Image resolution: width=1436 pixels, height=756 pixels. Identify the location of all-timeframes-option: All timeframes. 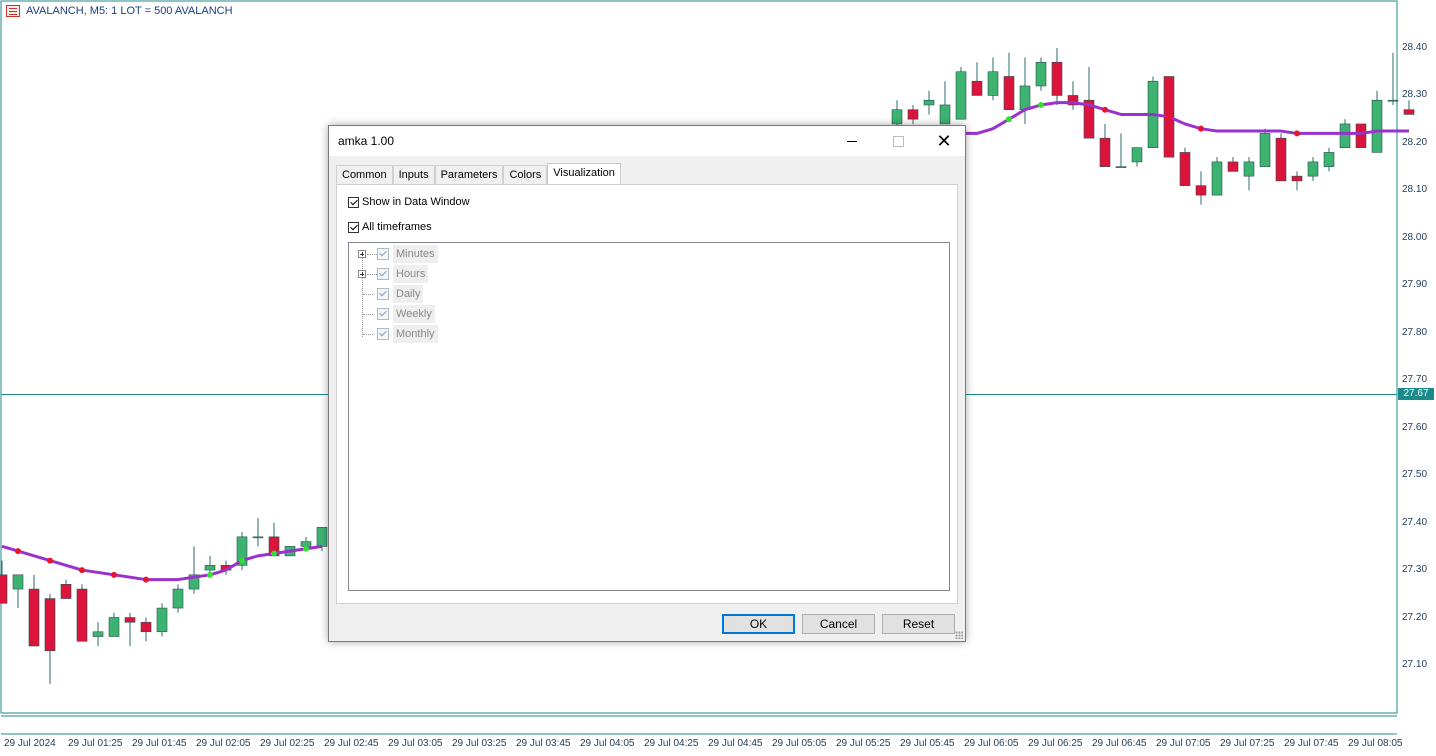
(390, 227).